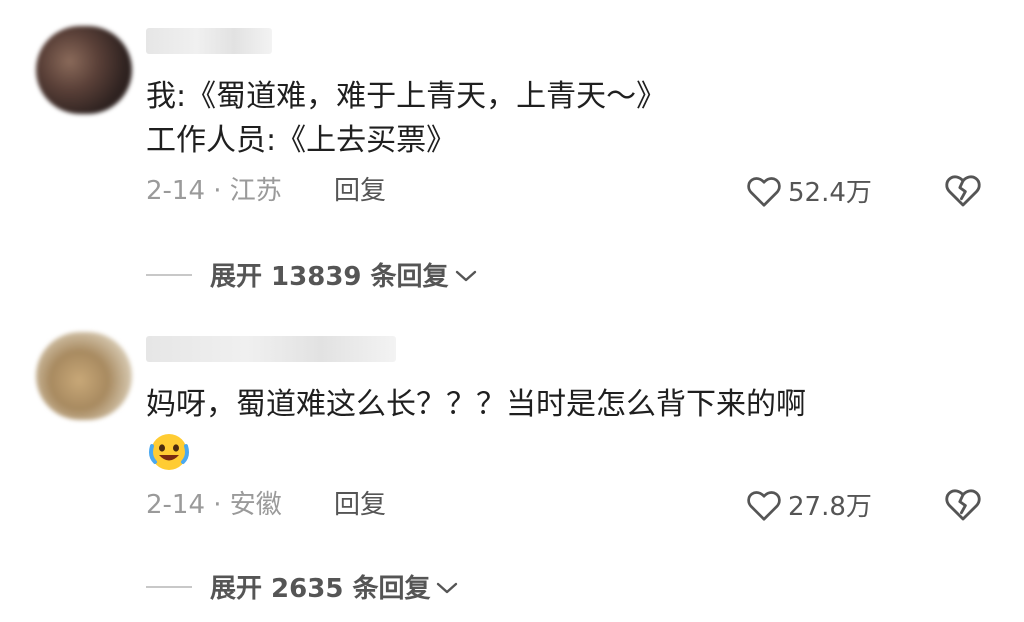  Describe the element at coordinates (169, 452) in the screenshot. I see `laughing-crying-emoji` at that location.